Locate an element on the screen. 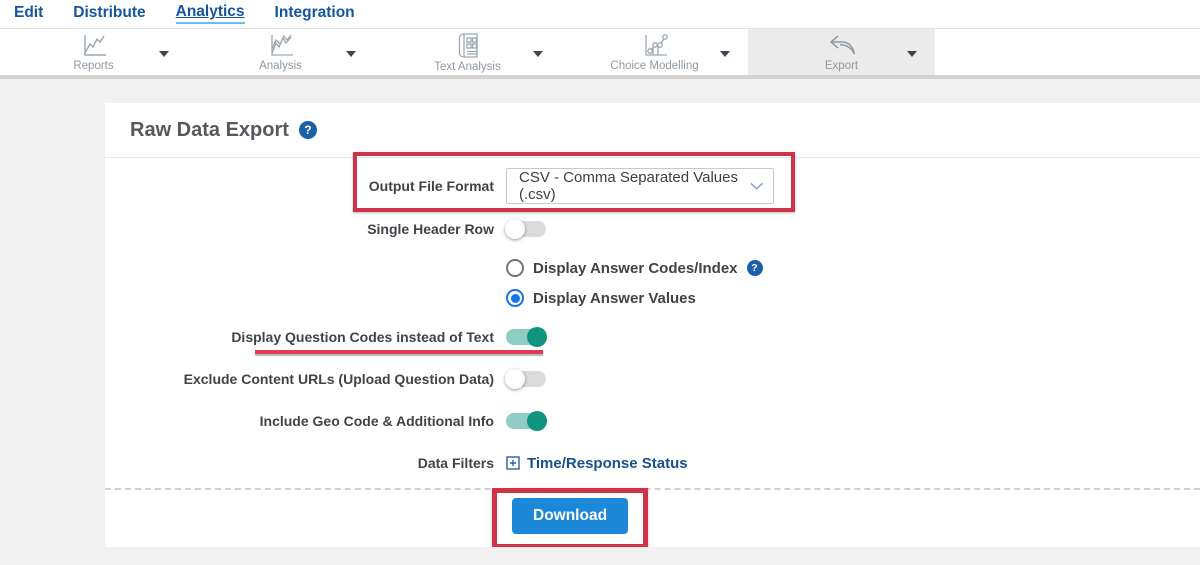 The height and width of the screenshot is (565, 1200). download-area: Download is located at coordinates (846, 517).